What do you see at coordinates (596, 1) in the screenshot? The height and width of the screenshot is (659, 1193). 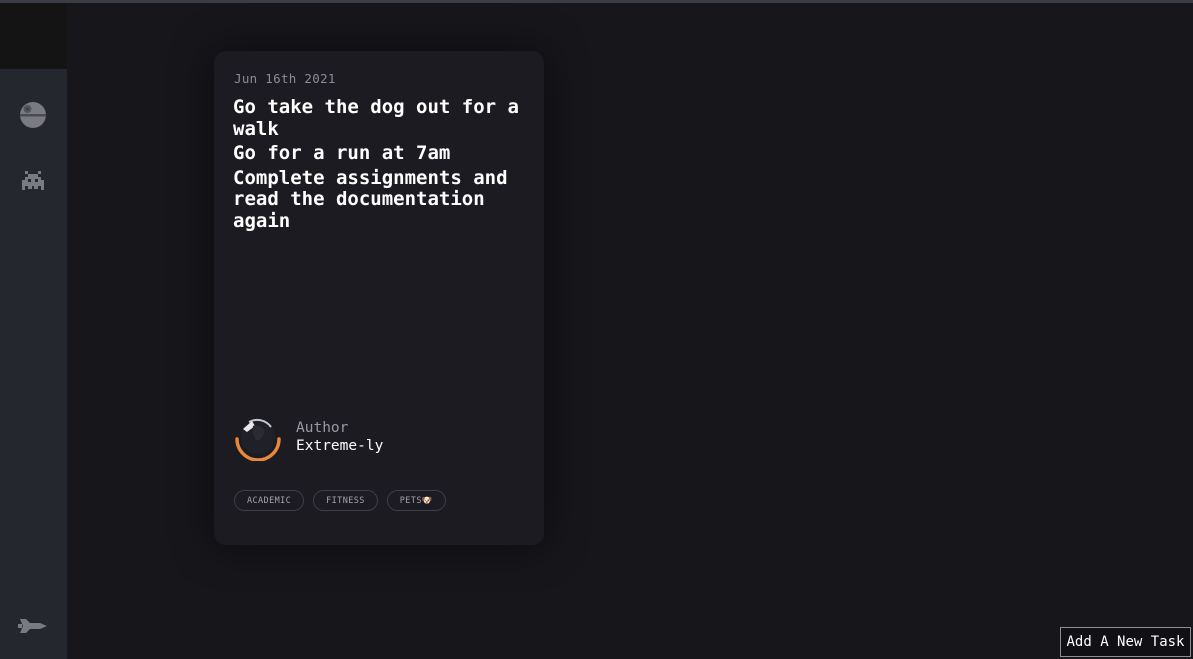 I see `top-divider` at bounding box center [596, 1].